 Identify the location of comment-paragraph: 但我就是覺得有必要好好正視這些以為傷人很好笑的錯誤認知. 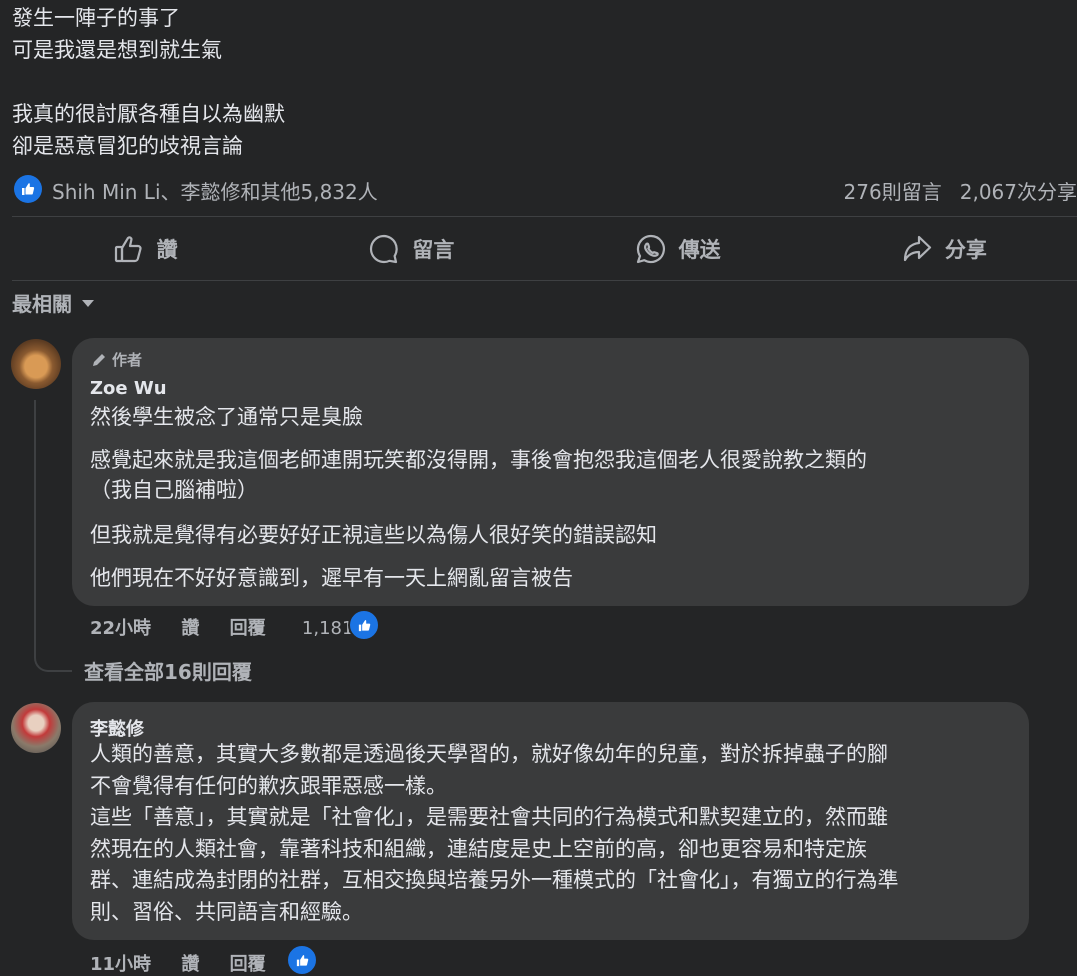
(373, 535).